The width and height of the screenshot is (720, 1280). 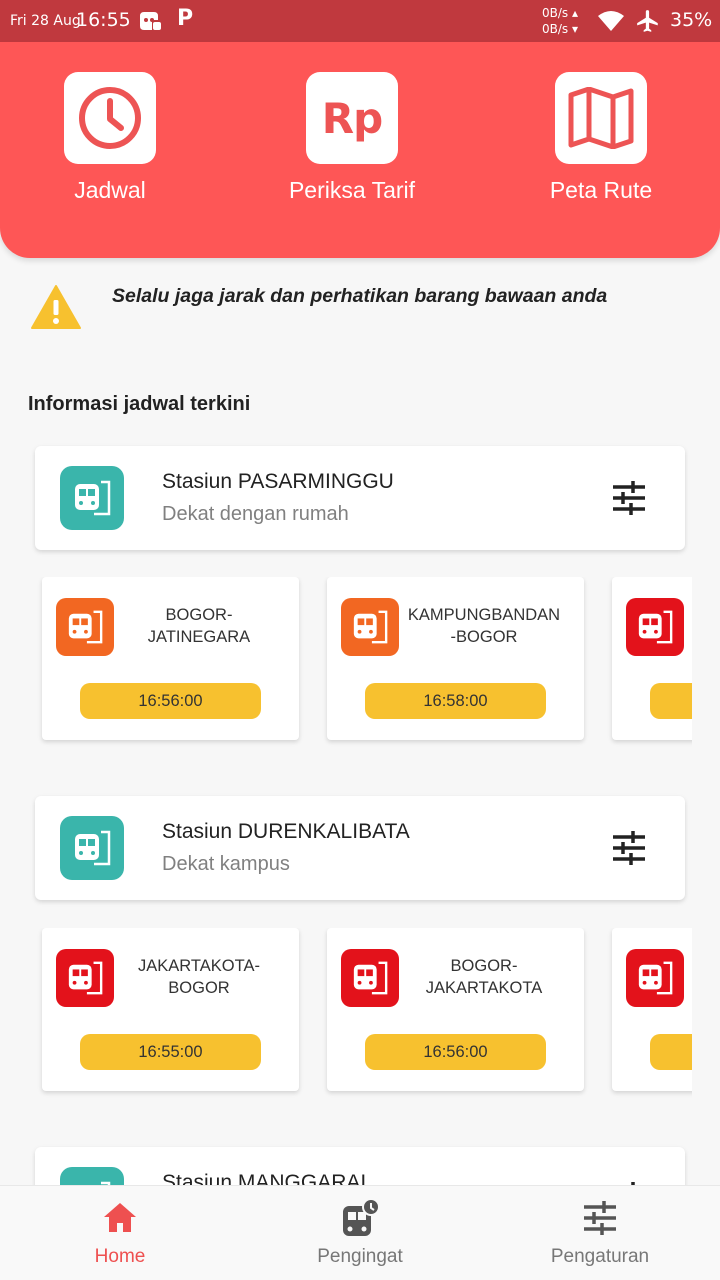 I want to click on station-card-pasarminggu: Stasiun PASARMINGGU Dekat dengan rumah, so click(x=360, y=498).